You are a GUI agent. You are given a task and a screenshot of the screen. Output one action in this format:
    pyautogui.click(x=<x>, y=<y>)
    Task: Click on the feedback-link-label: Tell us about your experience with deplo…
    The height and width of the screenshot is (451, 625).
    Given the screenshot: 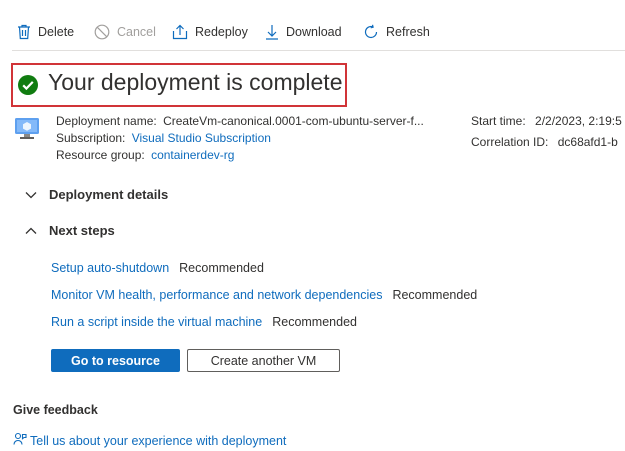 What is the action you would take?
    pyautogui.click(x=158, y=440)
    